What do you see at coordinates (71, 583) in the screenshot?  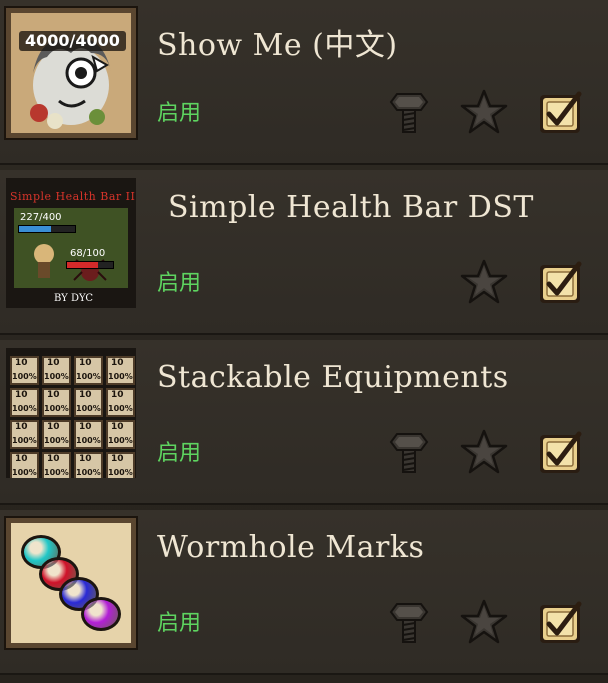 I see `mod-thumbnail-wormhole-marks` at bounding box center [71, 583].